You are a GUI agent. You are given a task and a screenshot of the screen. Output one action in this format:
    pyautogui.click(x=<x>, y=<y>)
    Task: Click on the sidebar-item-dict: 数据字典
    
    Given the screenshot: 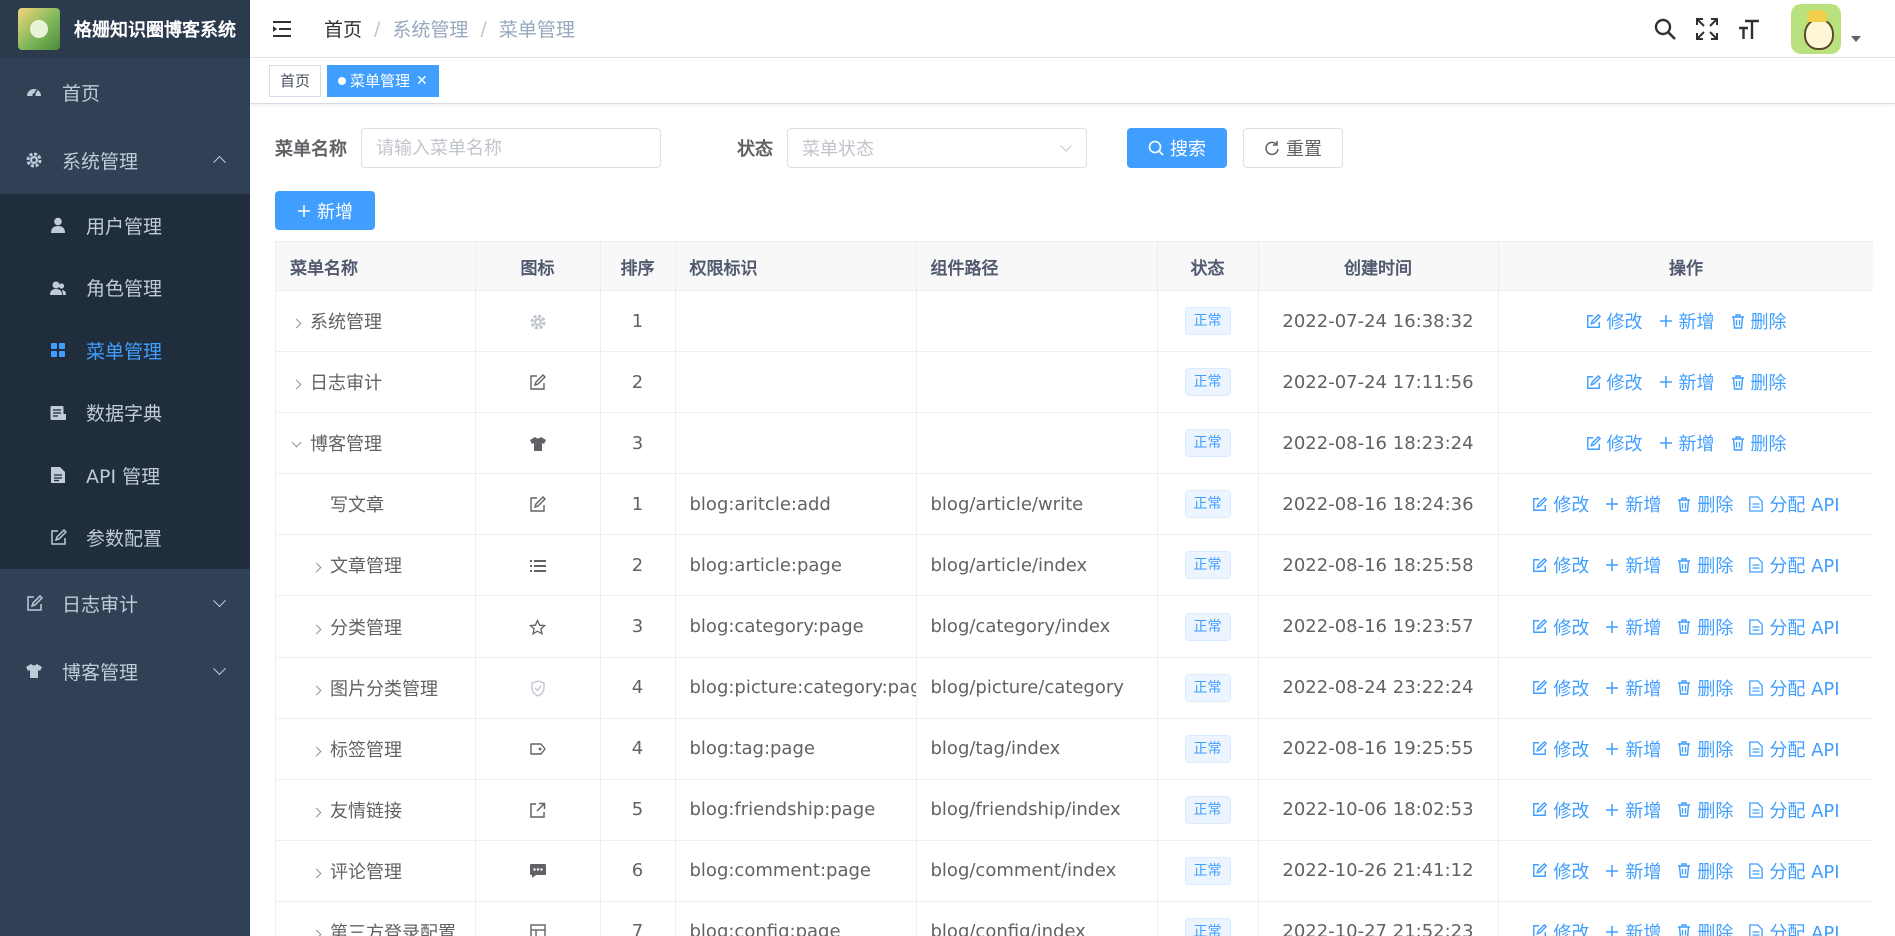 What is the action you would take?
    pyautogui.click(x=125, y=413)
    